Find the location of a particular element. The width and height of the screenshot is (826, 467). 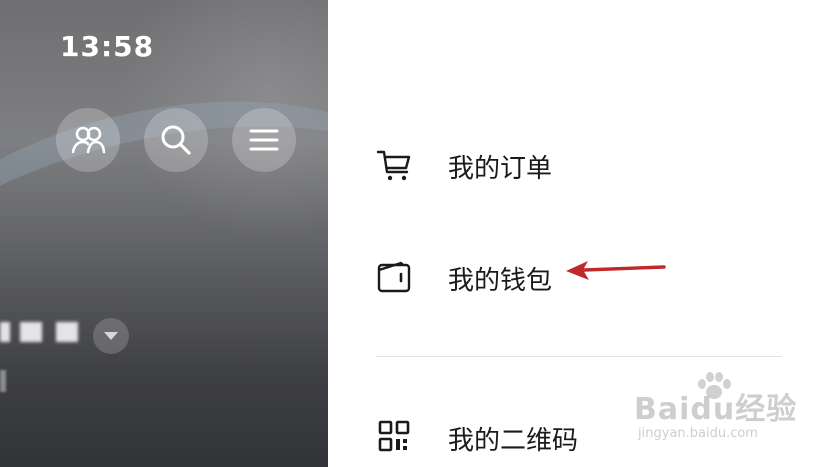

watermark-main: Baidu经验 is located at coordinates (716, 409).